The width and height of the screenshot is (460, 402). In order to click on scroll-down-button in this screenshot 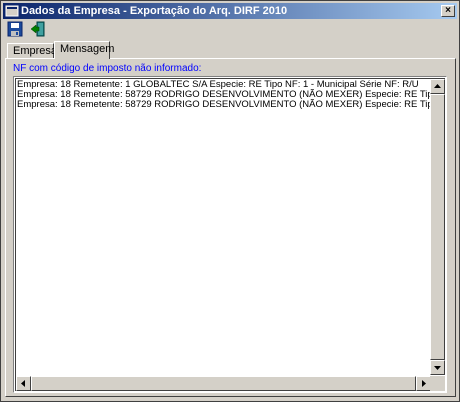, I will do `click(437, 367)`.